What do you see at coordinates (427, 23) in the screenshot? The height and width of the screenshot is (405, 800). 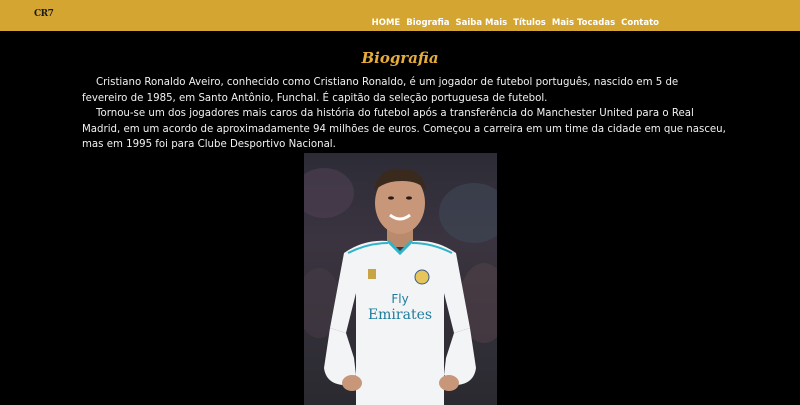 I see `nav-link-biografia: Biografia` at bounding box center [427, 23].